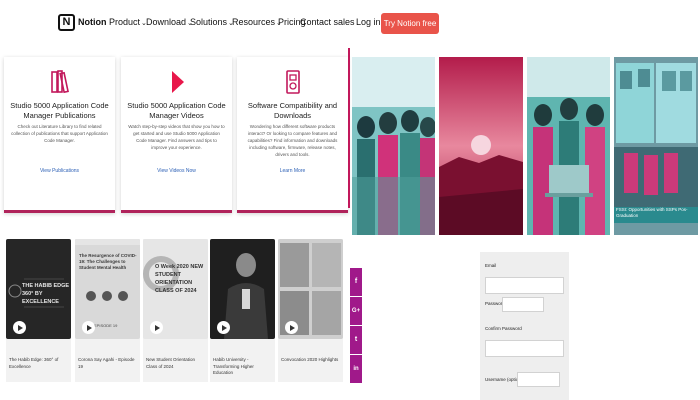  What do you see at coordinates (59, 82) in the screenshot?
I see `books-icon` at bounding box center [59, 82].